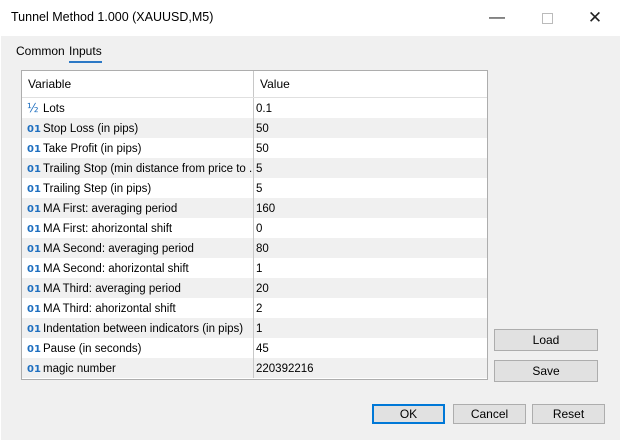 Image resolution: width=621 pixels, height=441 pixels. Describe the element at coordinates (546, 340) in the screenshot. I see `load-button: Load` at that location.